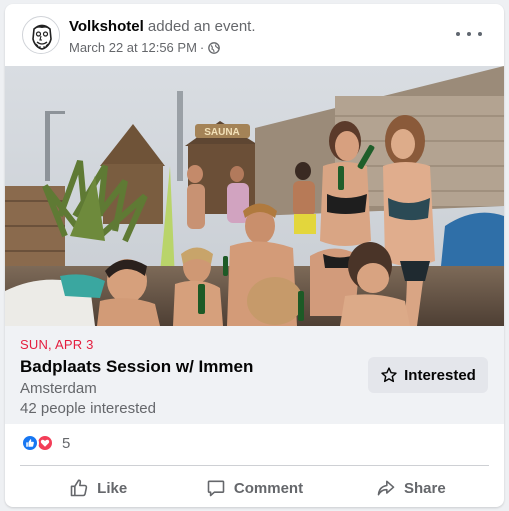 The width and height of the screenshot is (509, 511). What do you see at coordinates (254, 465) in the screenshot?
I see `action-divider` at bounding box center [254, 465].